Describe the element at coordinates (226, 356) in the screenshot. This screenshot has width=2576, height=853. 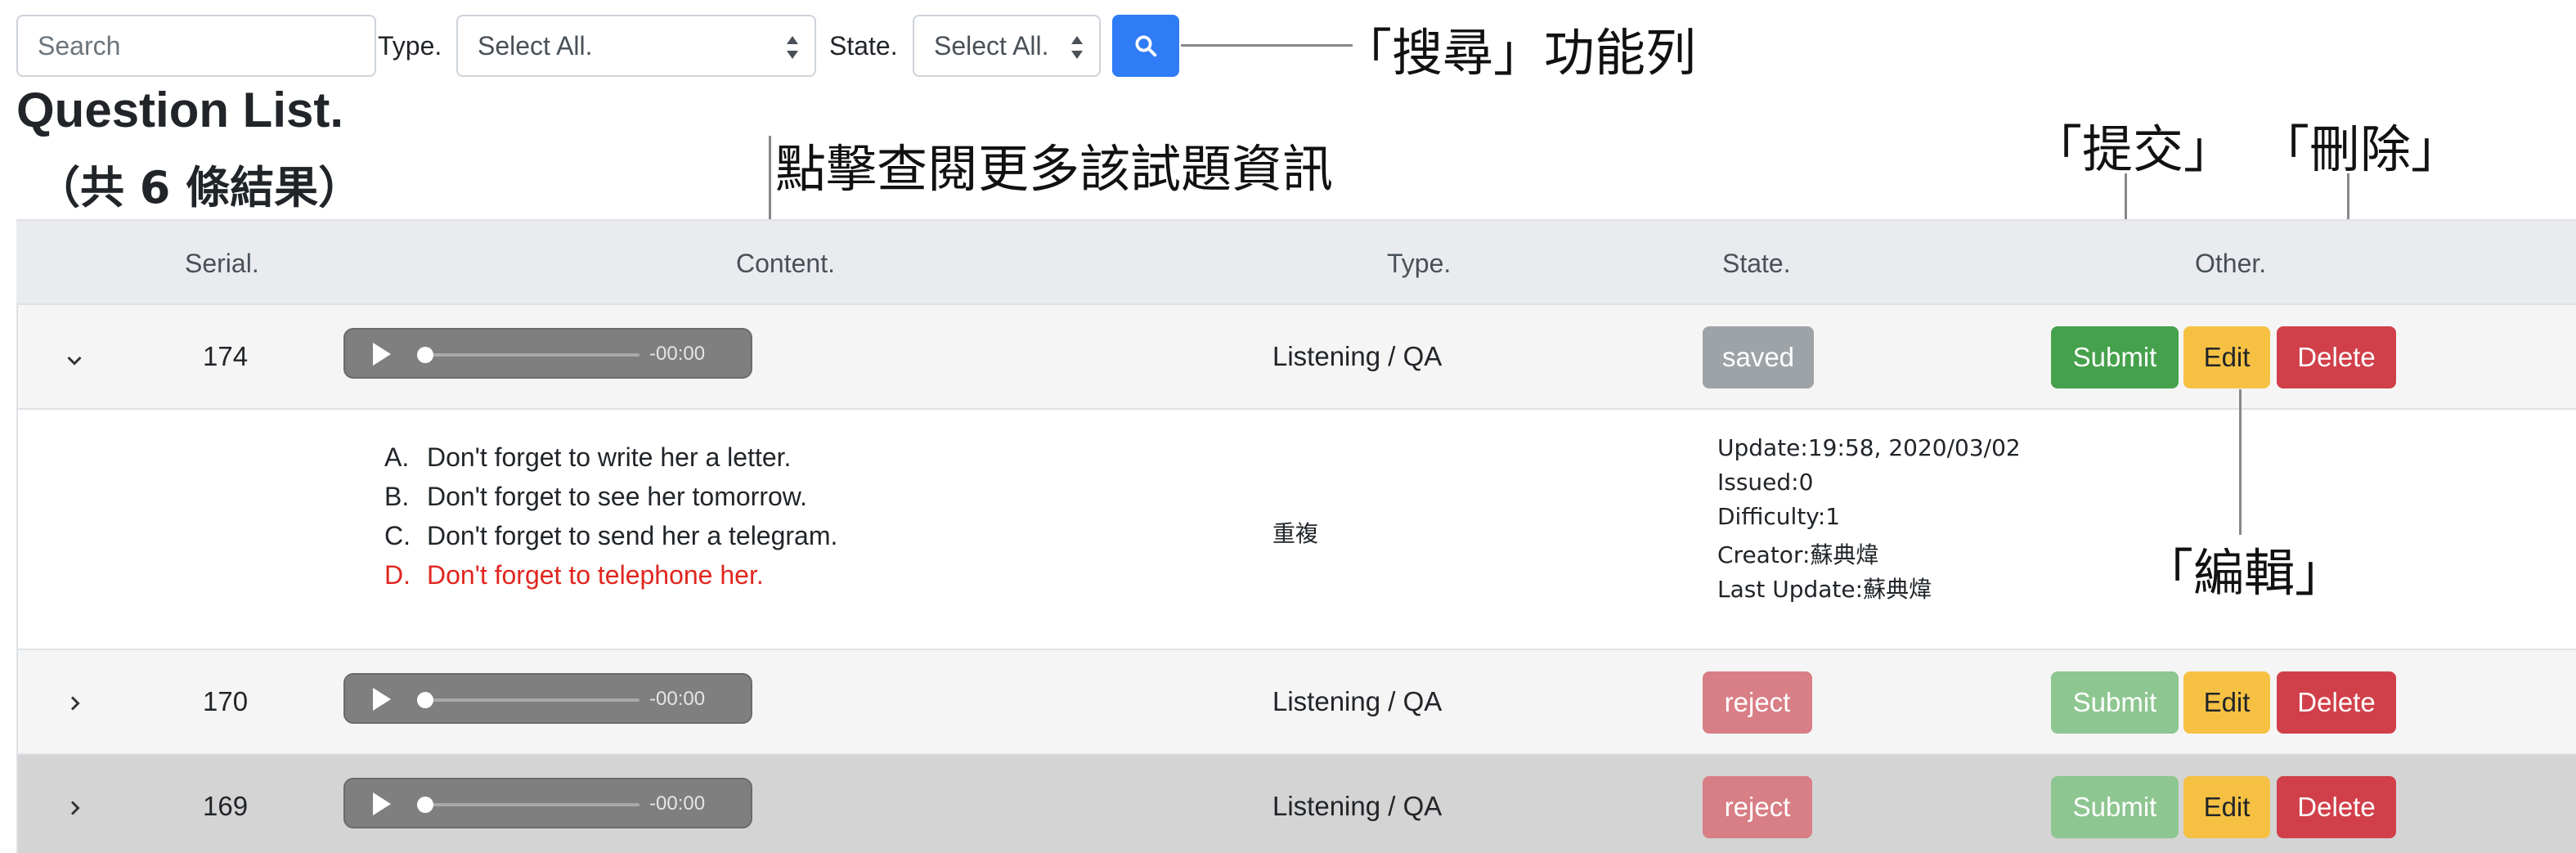
I see `serial-cell: 174` at that location.